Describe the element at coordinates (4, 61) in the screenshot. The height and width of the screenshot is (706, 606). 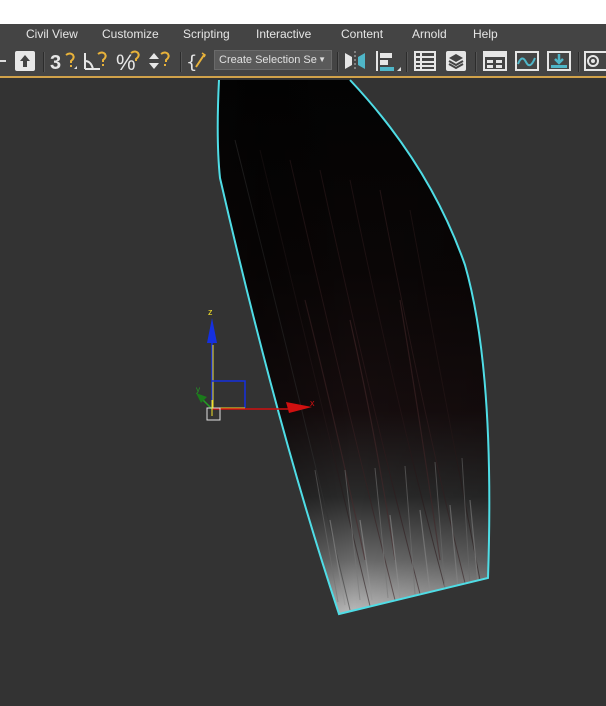
I see `arrow-left-icon` at that location.